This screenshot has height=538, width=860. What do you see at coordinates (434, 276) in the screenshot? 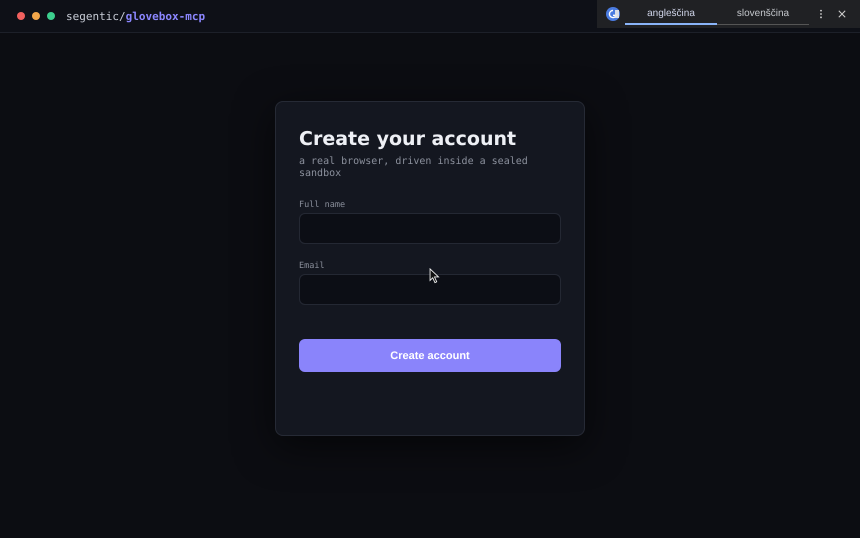
I see `mouse-pointer-icon` at bounding box center [434, 276].